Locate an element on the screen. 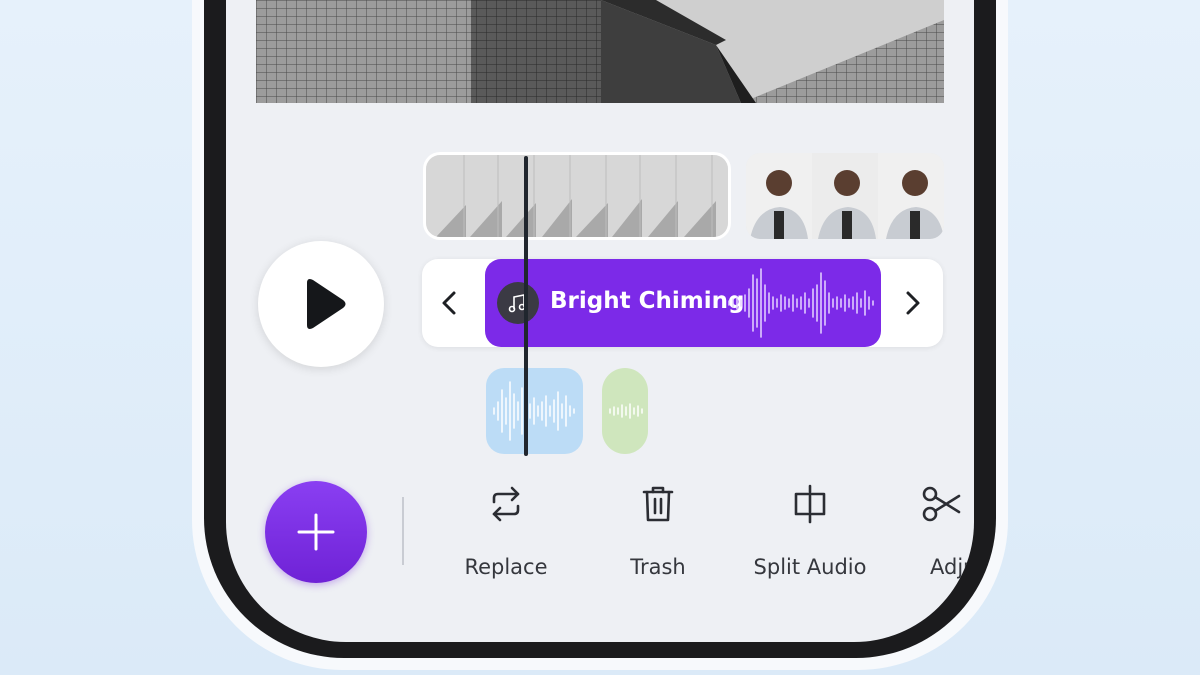 The image size is (1200, 675). plus-icon is located at coordinates (316, 532).